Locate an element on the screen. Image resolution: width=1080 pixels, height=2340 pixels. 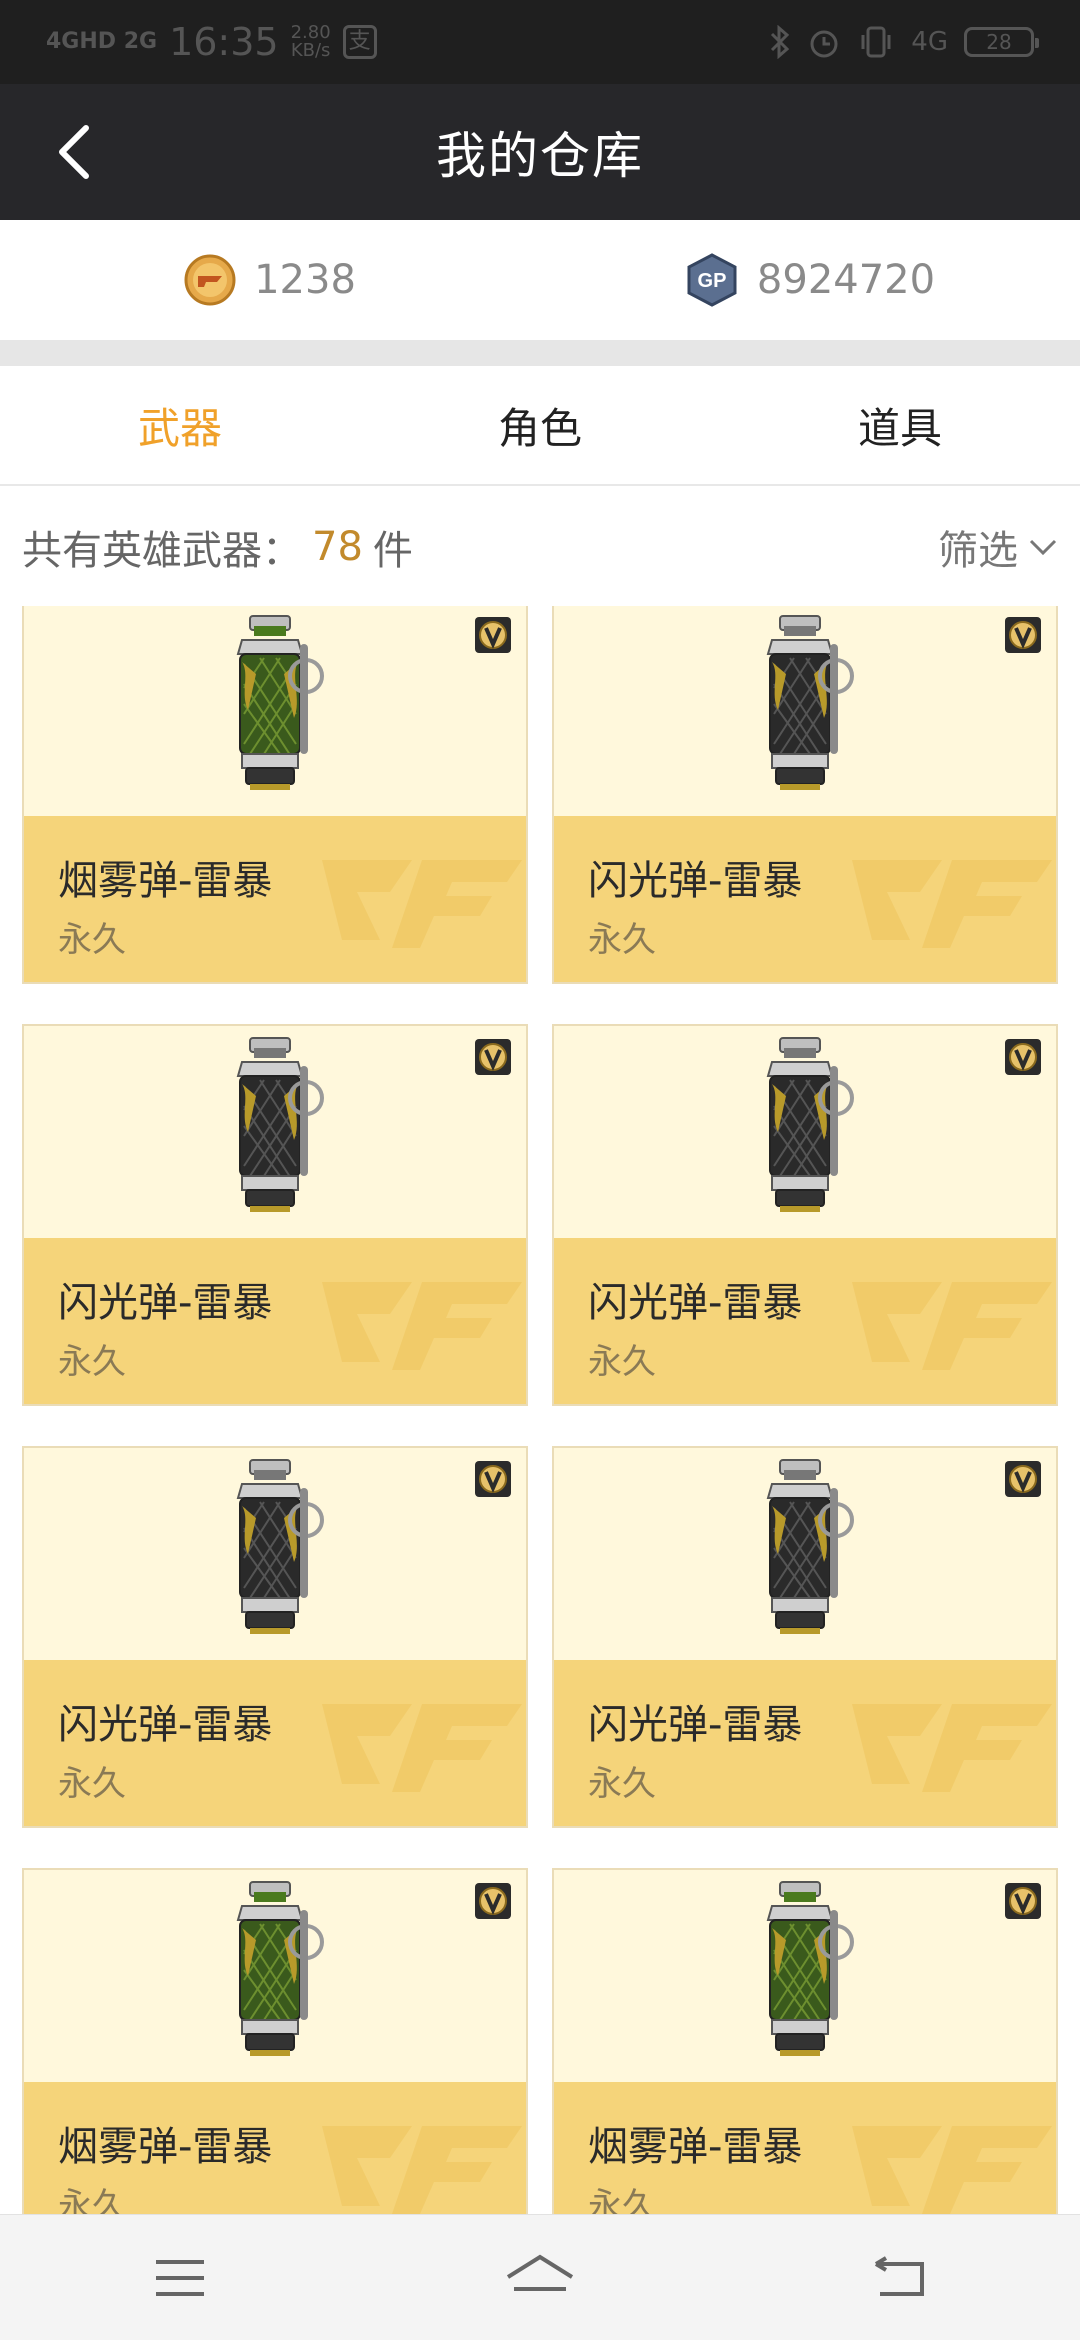
gp-icon-label: GP is located at coordinates (711, 281).